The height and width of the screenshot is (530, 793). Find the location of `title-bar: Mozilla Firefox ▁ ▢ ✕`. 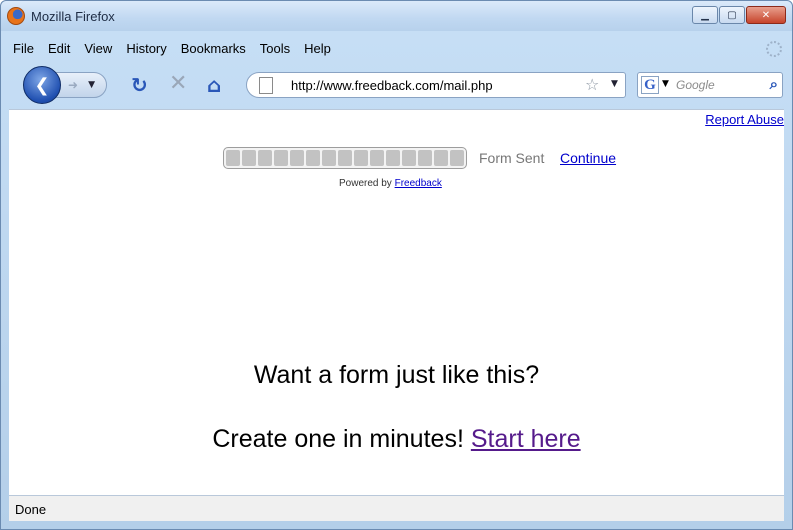

title-bar: Mozilla Firefox ▁ ▢ ✕ is located at coordinates (396, 16).